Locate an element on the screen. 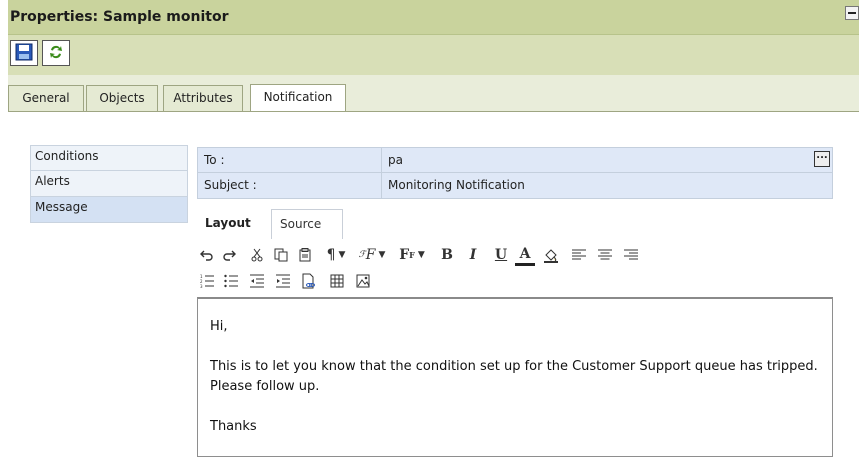 The width and height of the screenshot is (859, 457). svg-text: 3 is located at coordinates (201, 286).